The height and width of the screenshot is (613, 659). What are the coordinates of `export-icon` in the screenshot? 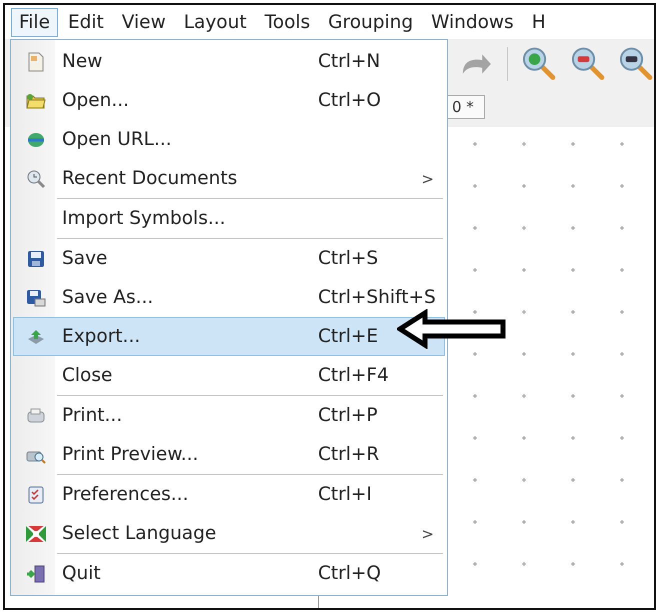 It's located at (36, 337).